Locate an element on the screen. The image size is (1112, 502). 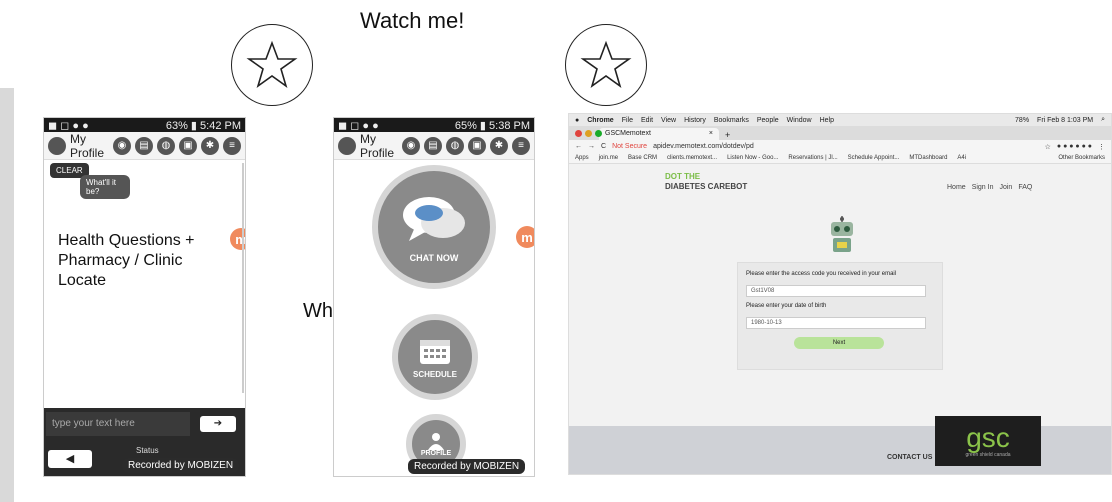
phone1-time: 5:42 PM is located at coordinates (220, 125).